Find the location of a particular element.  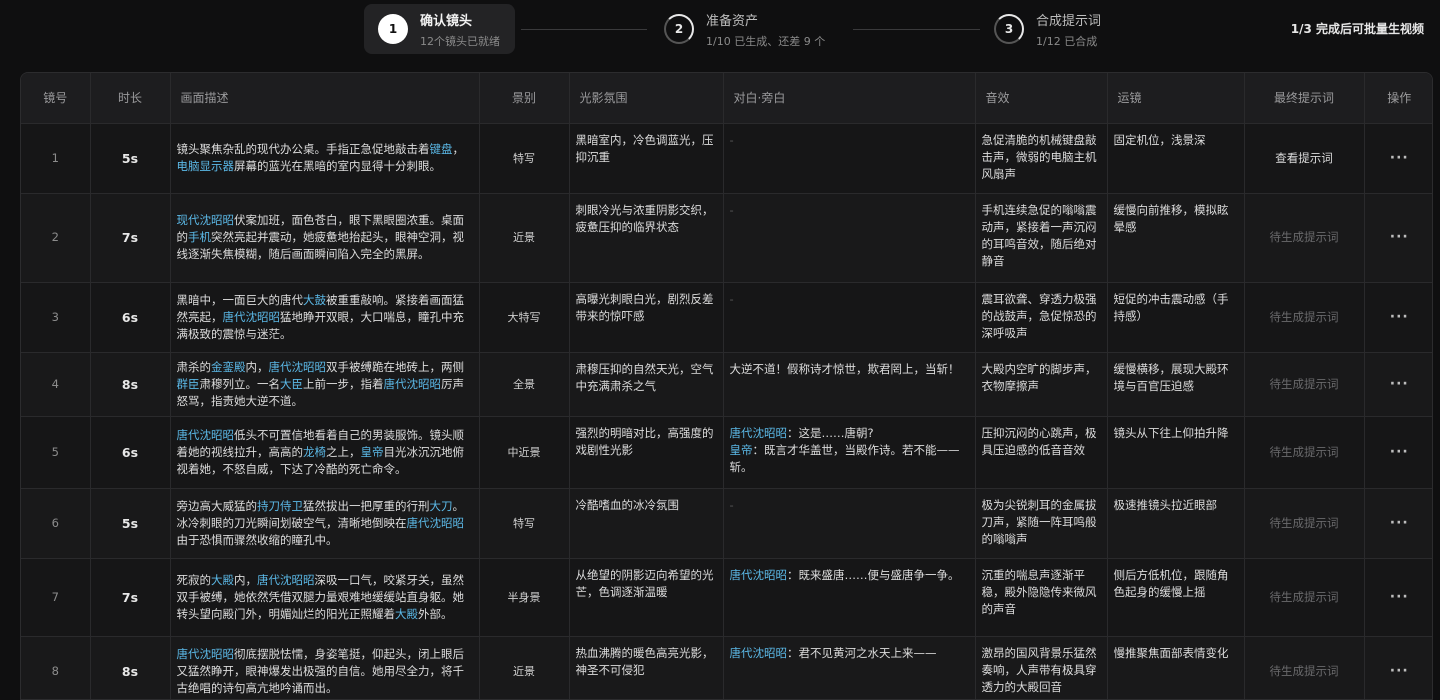

text-segment: 外部。 is located at coordinates (435, 613).